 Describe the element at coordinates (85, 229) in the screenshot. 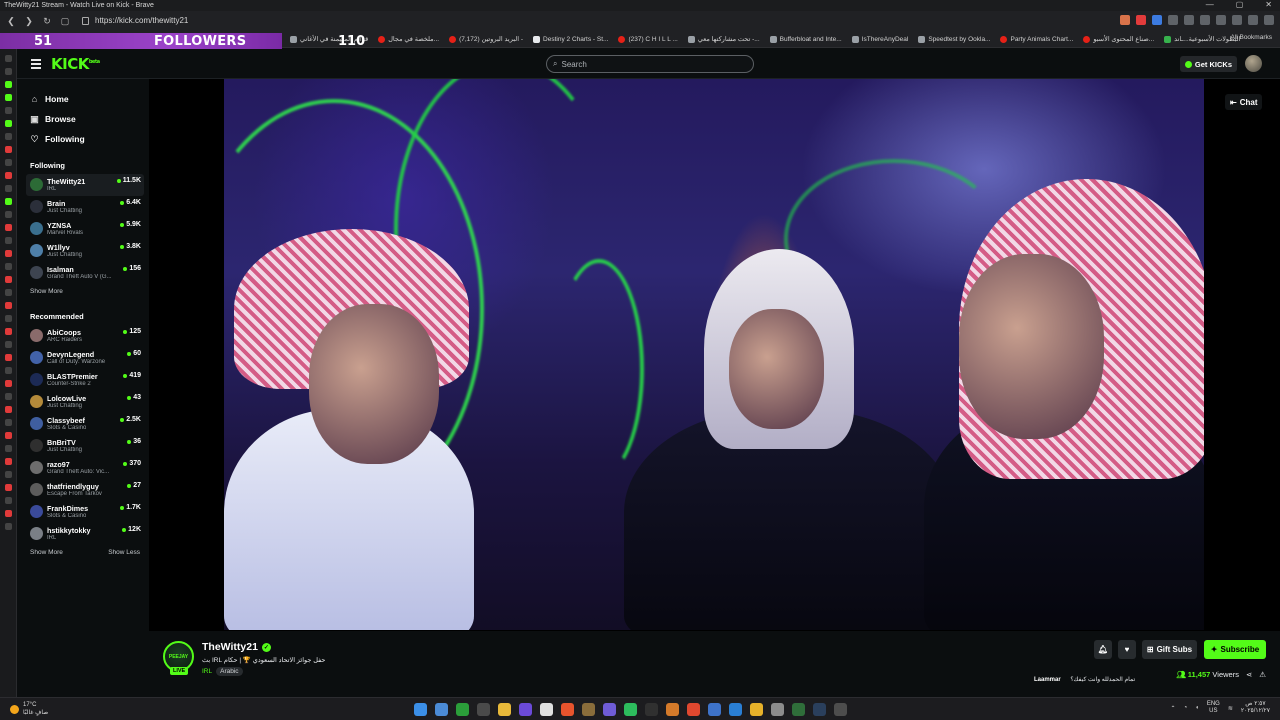

I see `sidebar-channel-yznsa: YZNSA Marvel Rivals 5.9K` at that location.